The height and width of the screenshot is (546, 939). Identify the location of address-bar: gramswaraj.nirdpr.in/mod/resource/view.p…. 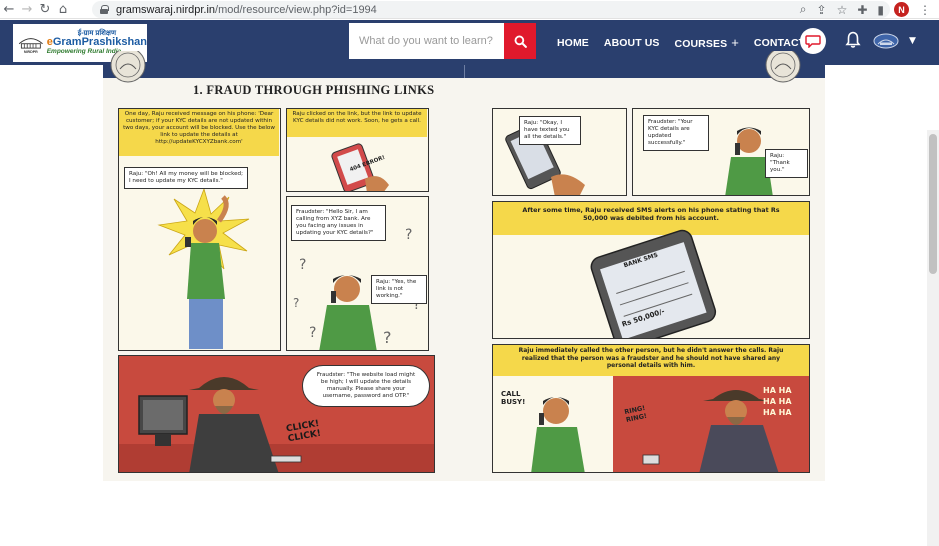
(491, 9).